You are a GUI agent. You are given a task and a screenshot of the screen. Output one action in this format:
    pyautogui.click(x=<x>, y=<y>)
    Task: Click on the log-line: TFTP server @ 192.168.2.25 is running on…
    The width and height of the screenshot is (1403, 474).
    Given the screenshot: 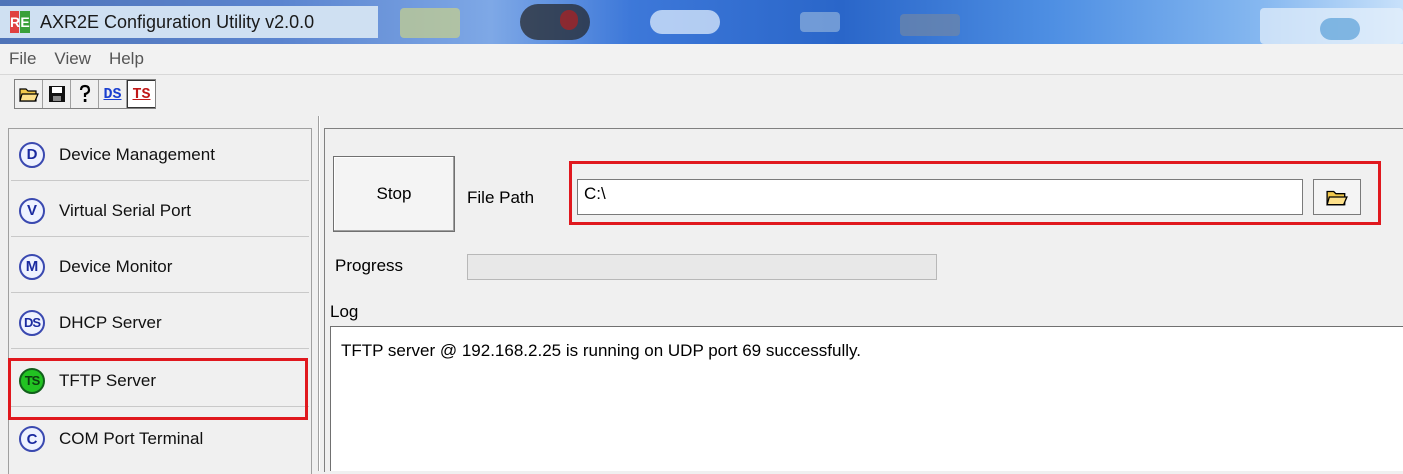 What is the action you would take?
    pyautogui.click(x=601, y=350)
    